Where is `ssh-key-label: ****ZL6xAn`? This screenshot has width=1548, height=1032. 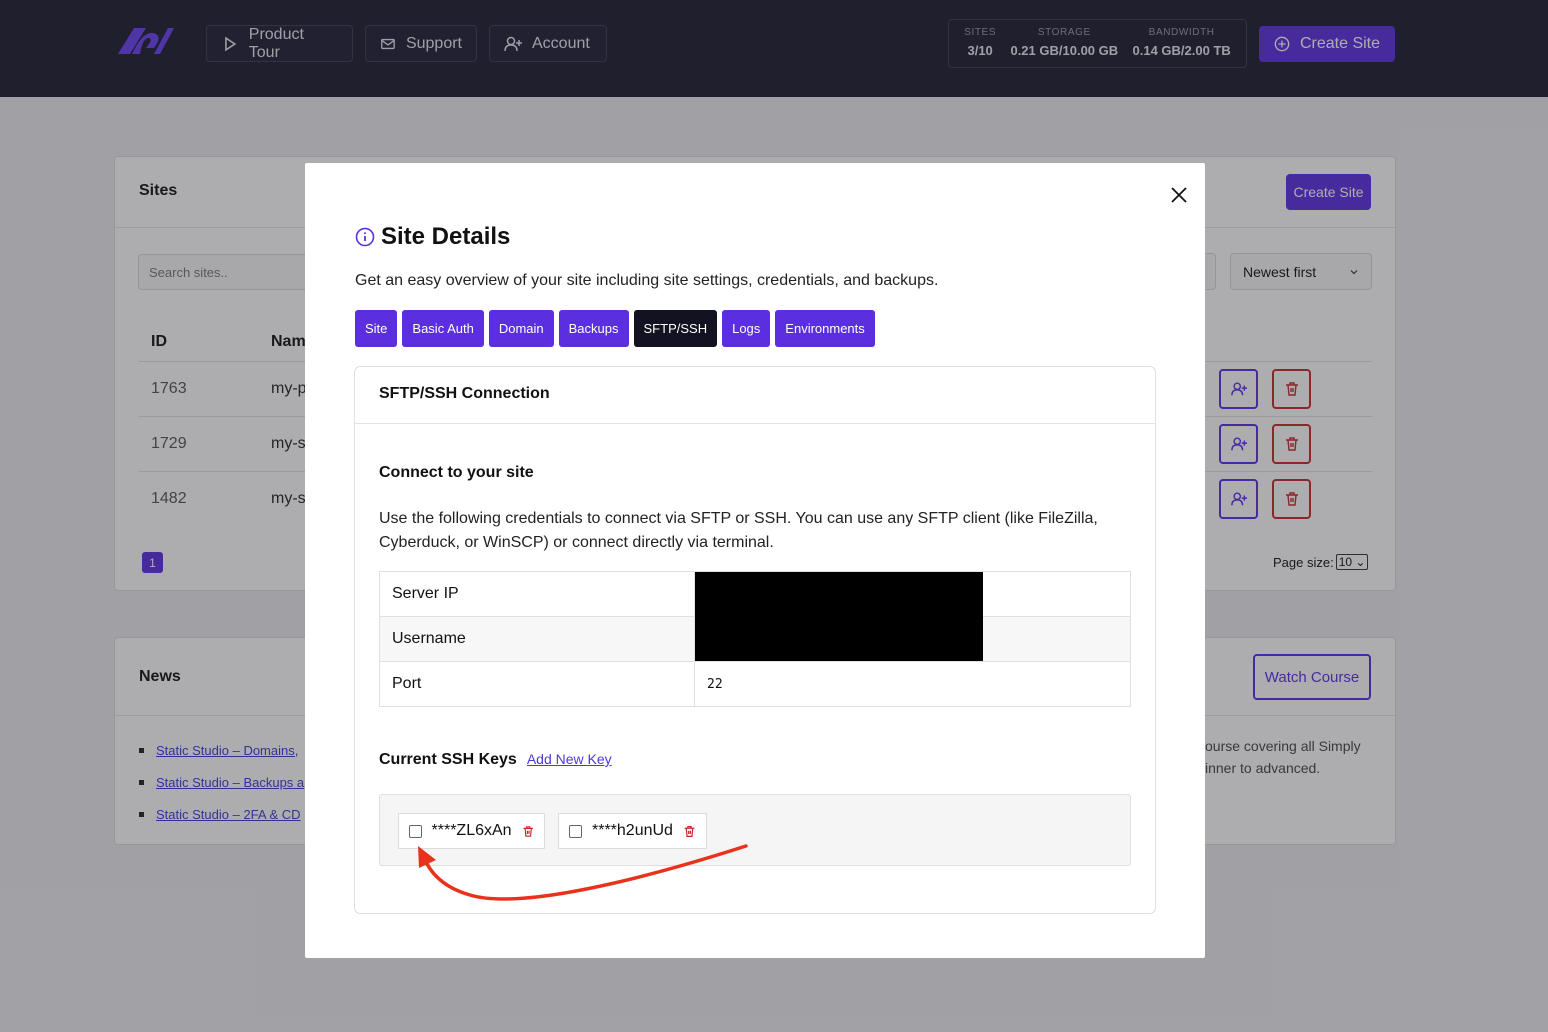 ssh-key-label: ****ZL6xAn is located at coordinates (471, 830).